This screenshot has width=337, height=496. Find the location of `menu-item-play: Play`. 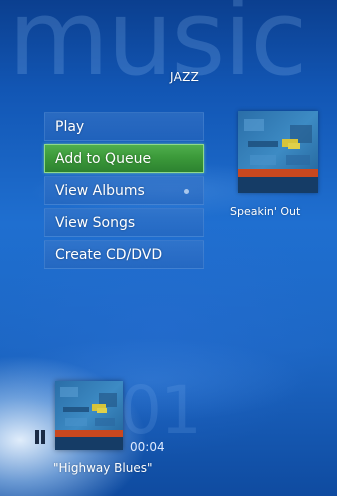

menu-item-play: Play is located at coordinates (124, 126).